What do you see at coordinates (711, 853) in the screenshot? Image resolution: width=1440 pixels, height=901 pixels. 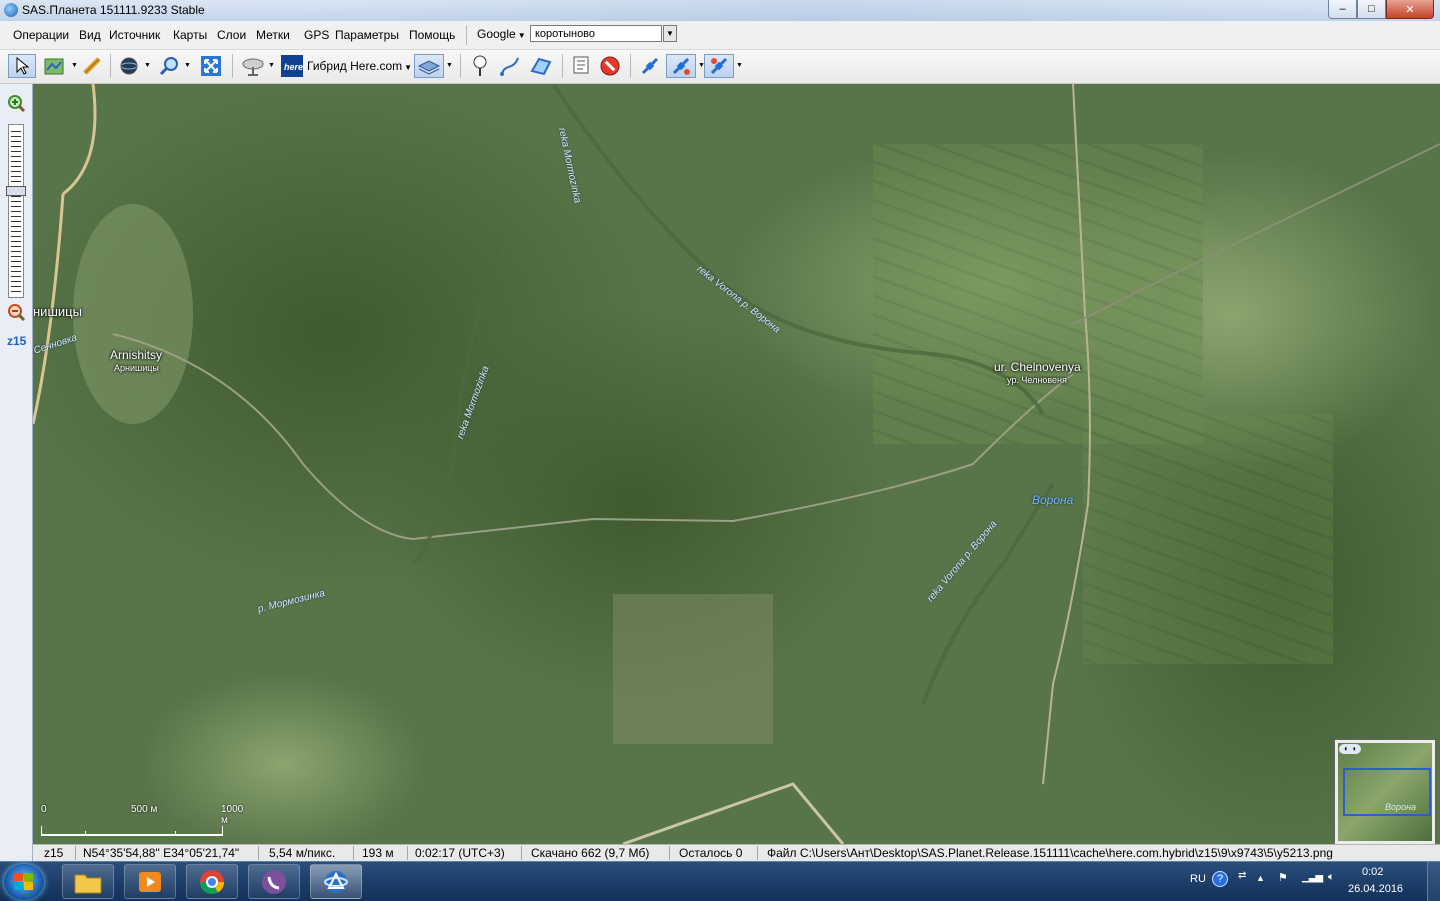 I see `status-remaining: Осталось 0` at bounding box center [711, 853].